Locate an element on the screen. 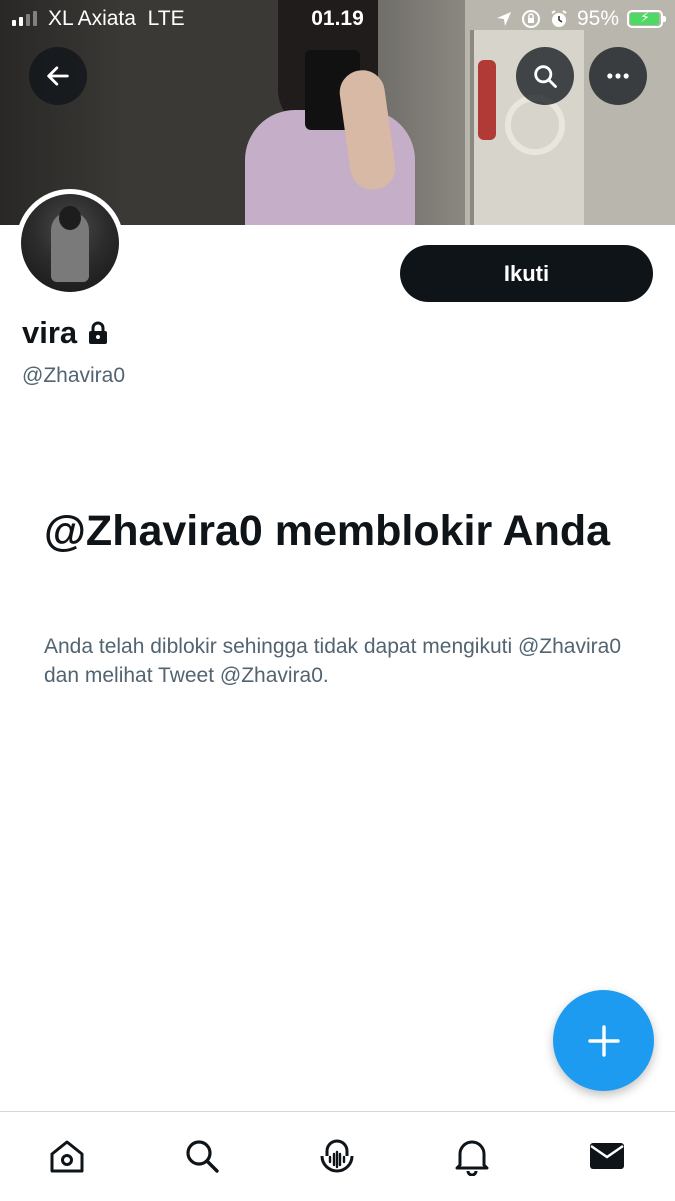 Image resolution: width=675 pixels, height=1201 pixels. location-icon is located at coordinates (503, 19).